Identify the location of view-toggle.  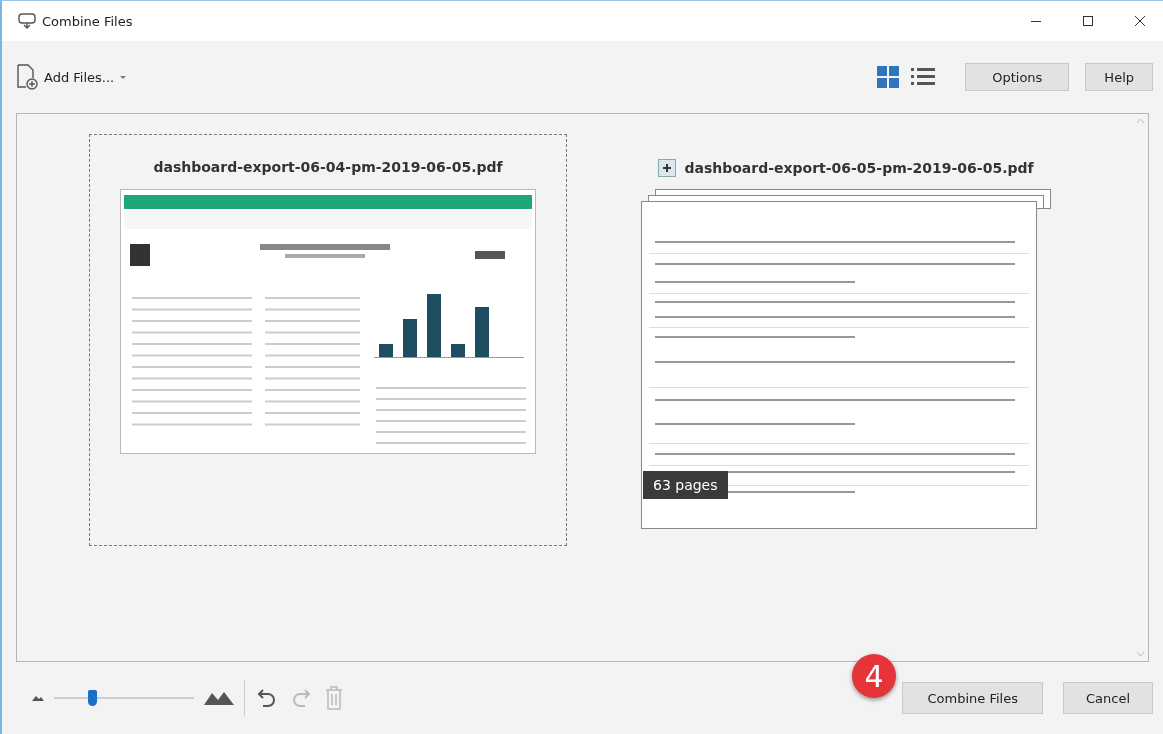
(888, 77).